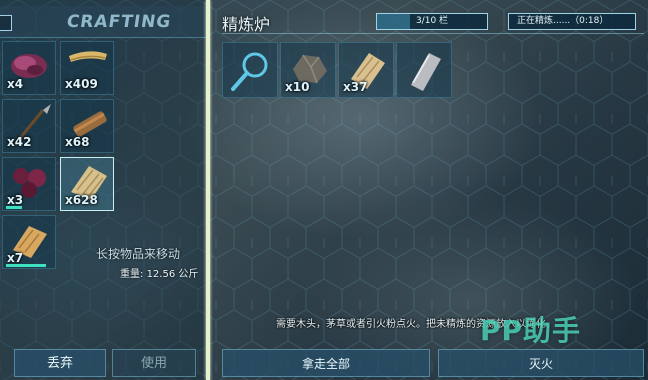 Image resolution: width=648 pixels, height=380 pixels. I want to click on panel-tab-button, so click(6, 23).